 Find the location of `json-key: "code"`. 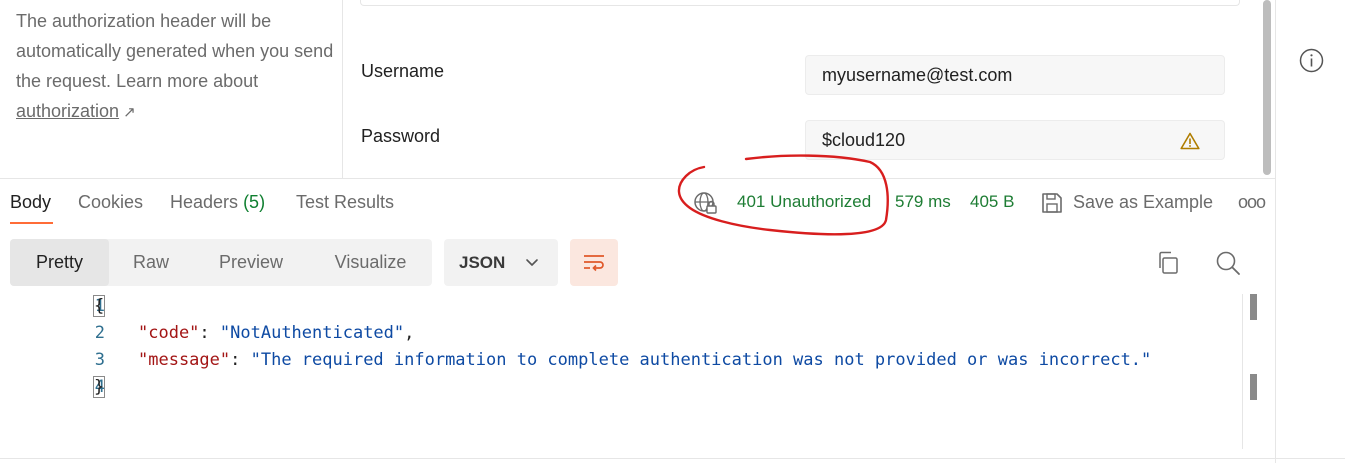

json-key: "code" is located at coordinates (169, 333).